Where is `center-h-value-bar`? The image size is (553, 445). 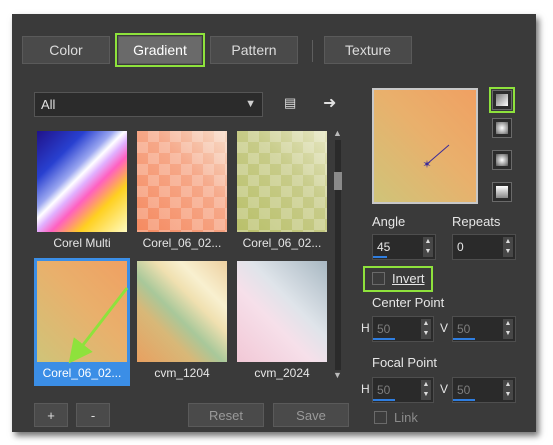 center-h-value-bar is located at coordinates (384, 339).